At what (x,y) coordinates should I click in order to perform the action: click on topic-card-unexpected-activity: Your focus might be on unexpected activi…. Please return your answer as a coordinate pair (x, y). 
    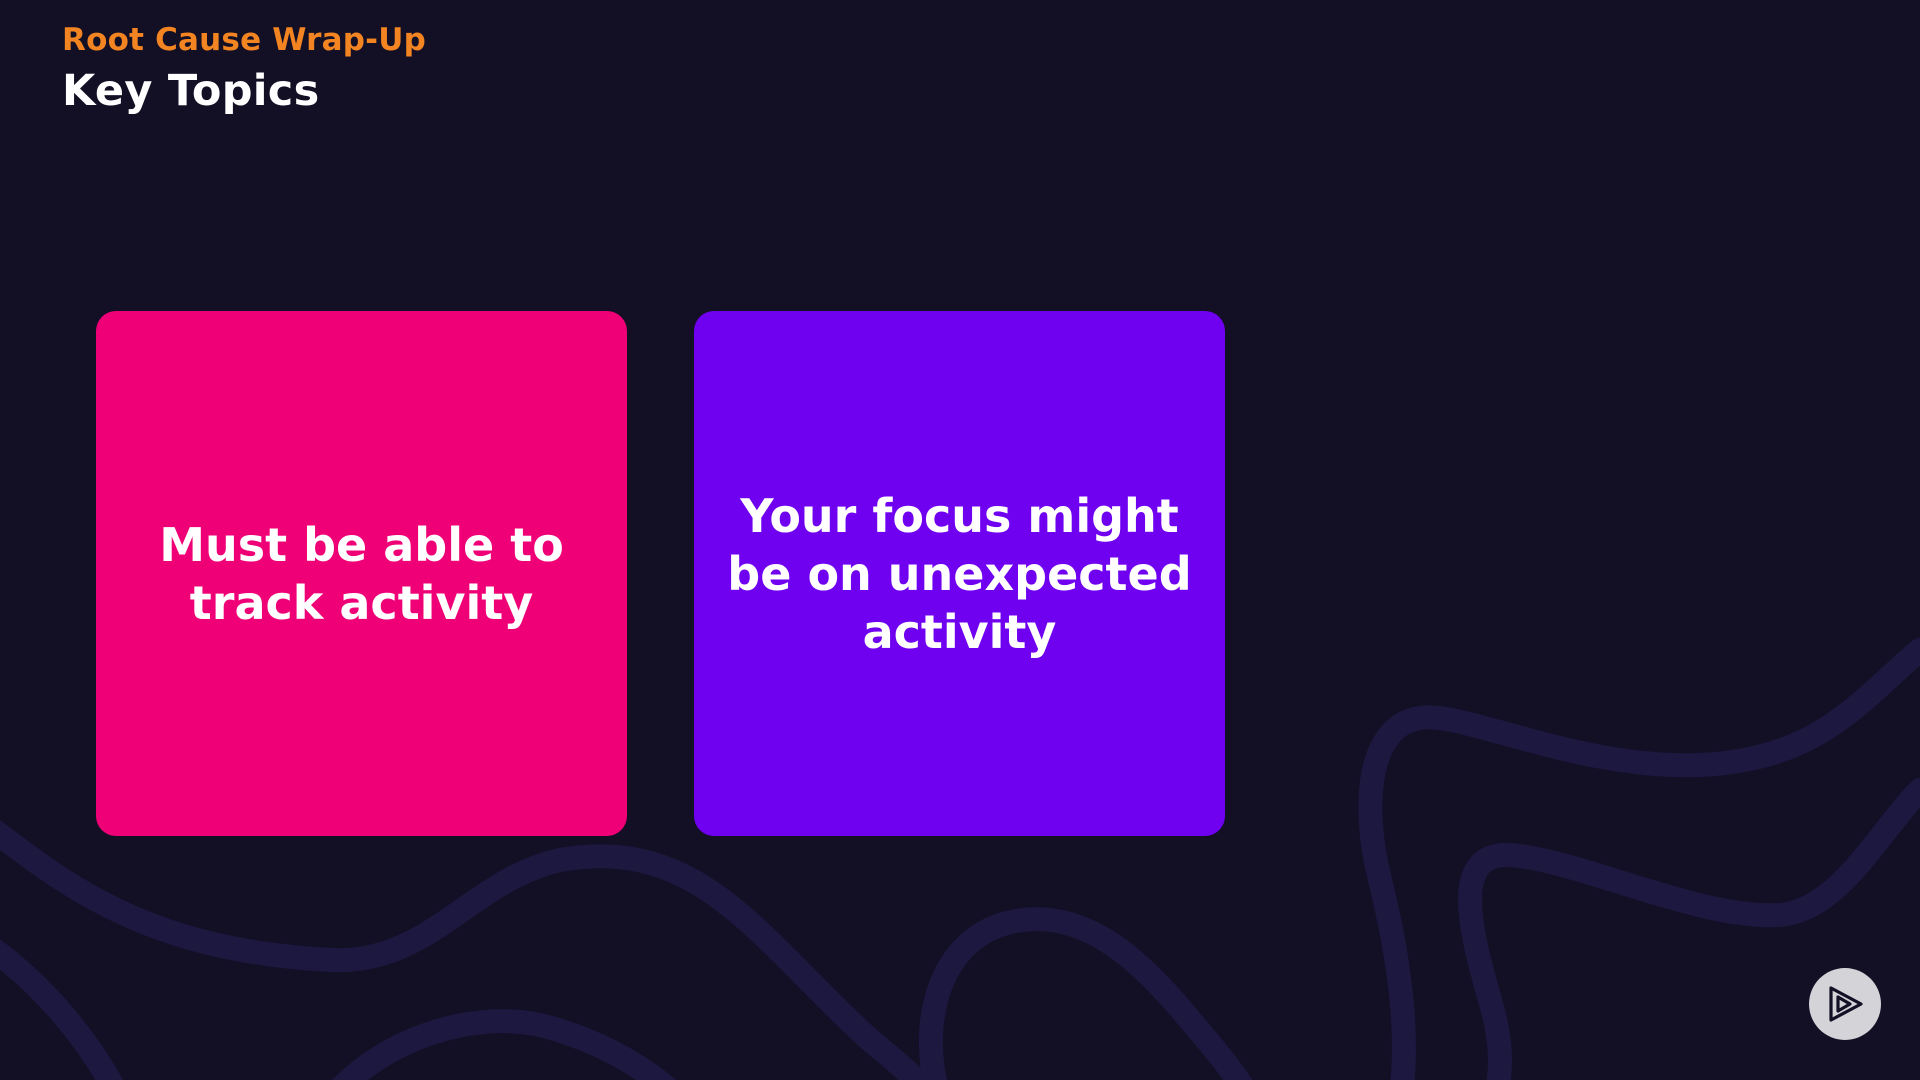
    Looking at the image, I should click on (959, 573).